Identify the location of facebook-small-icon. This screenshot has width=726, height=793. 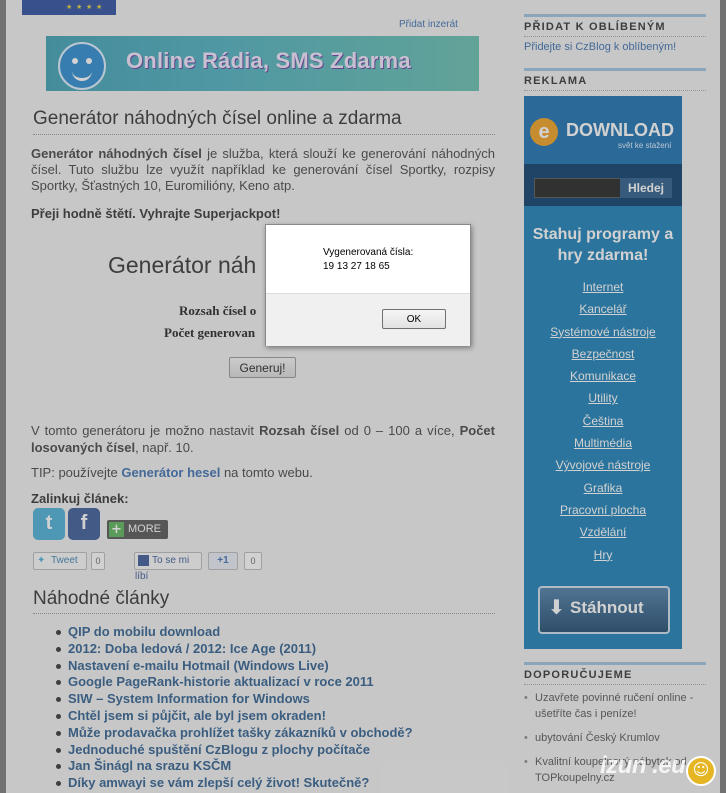
(143, 560).